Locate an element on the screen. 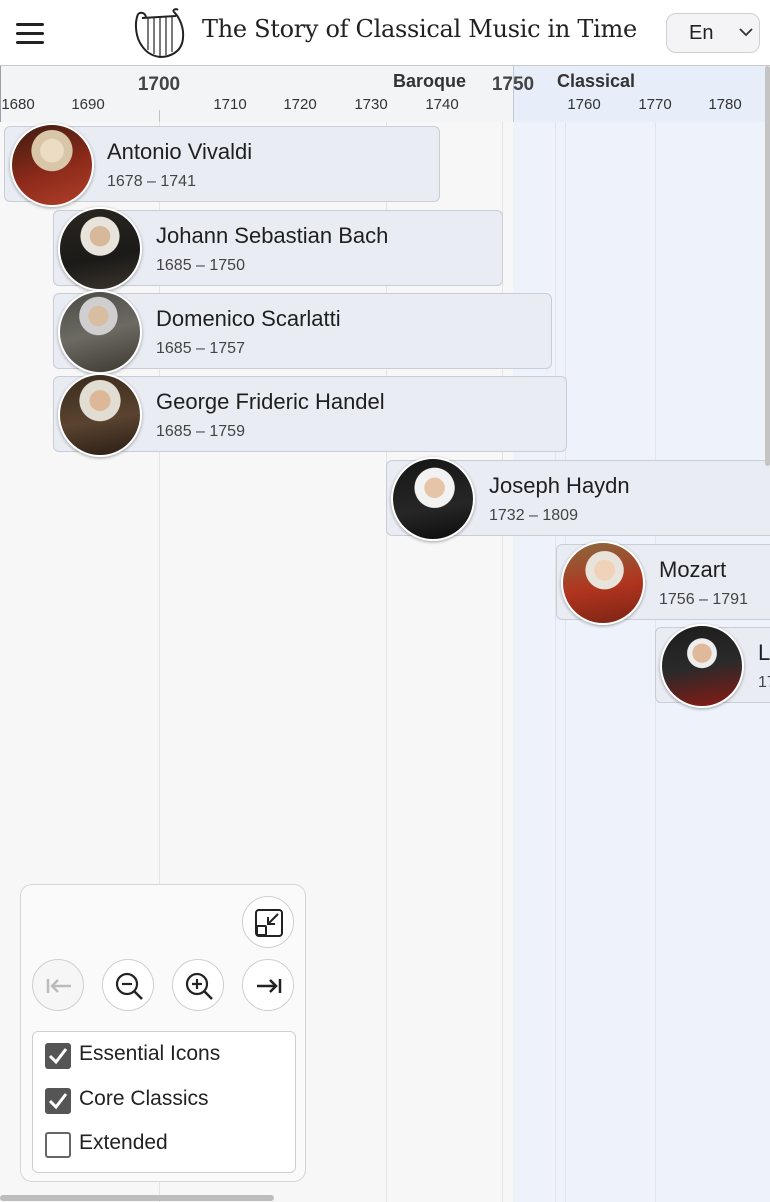  chevron-down-icon is located at coordinates (746, 32).